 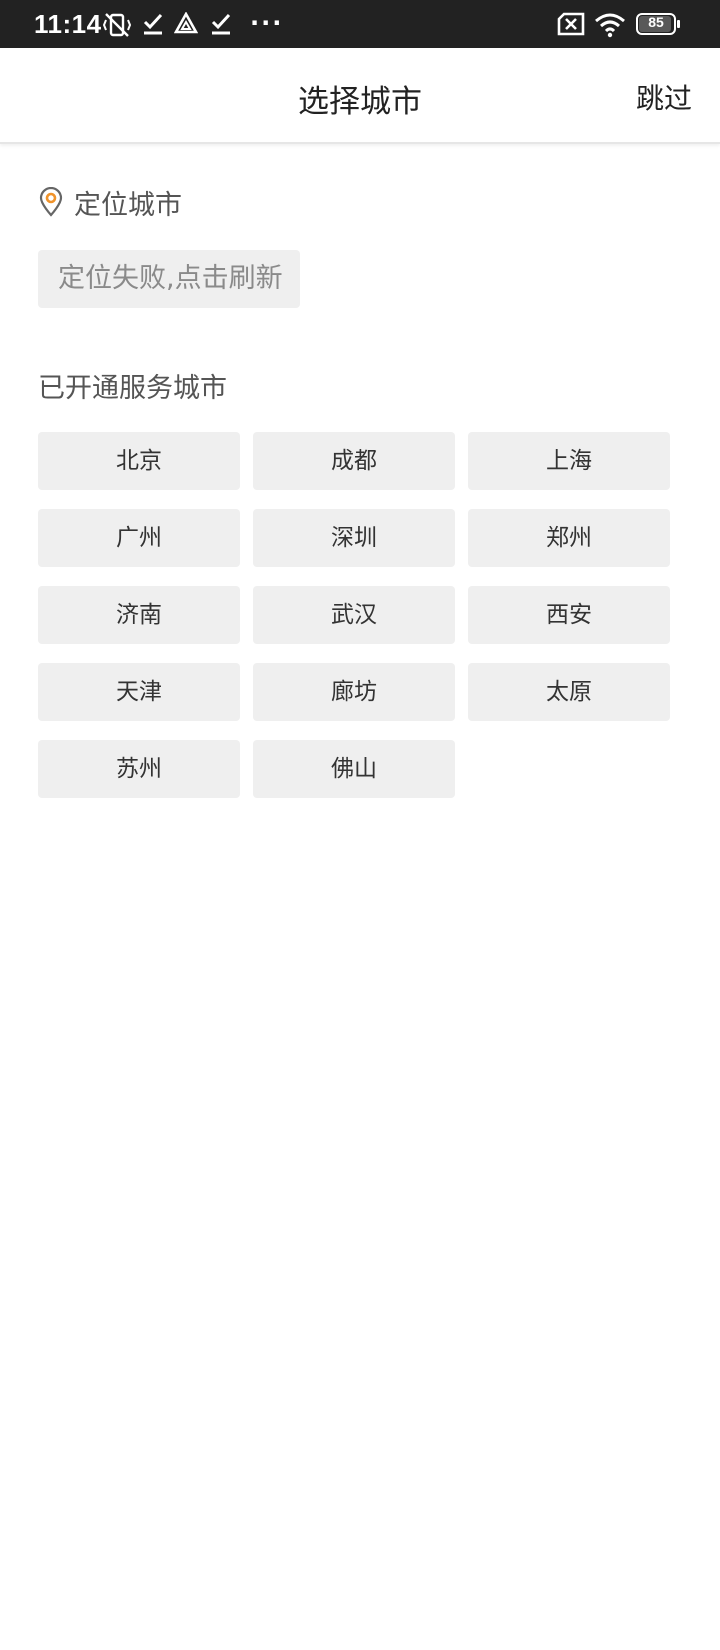 What do you see at coordinates (354, 769) in the screenshot?
I see `city-button: 佛山` at bounding box center [354, 769].